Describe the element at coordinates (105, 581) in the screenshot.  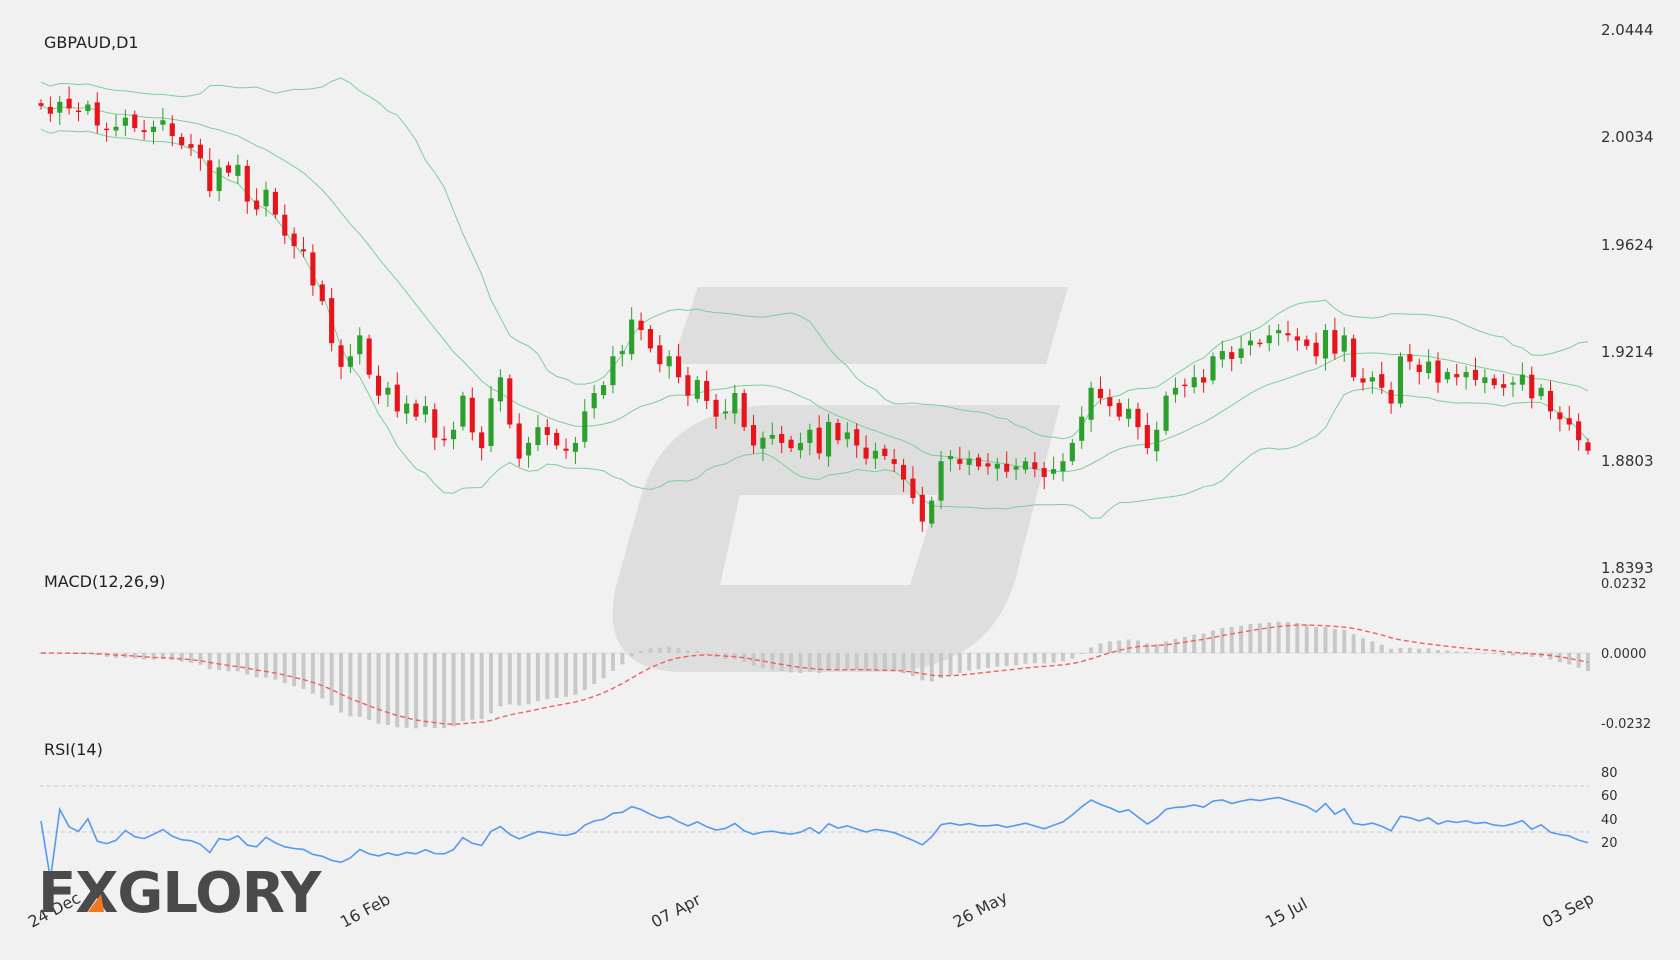
I see `macd-label: MACD(12,26,9)` at that location.